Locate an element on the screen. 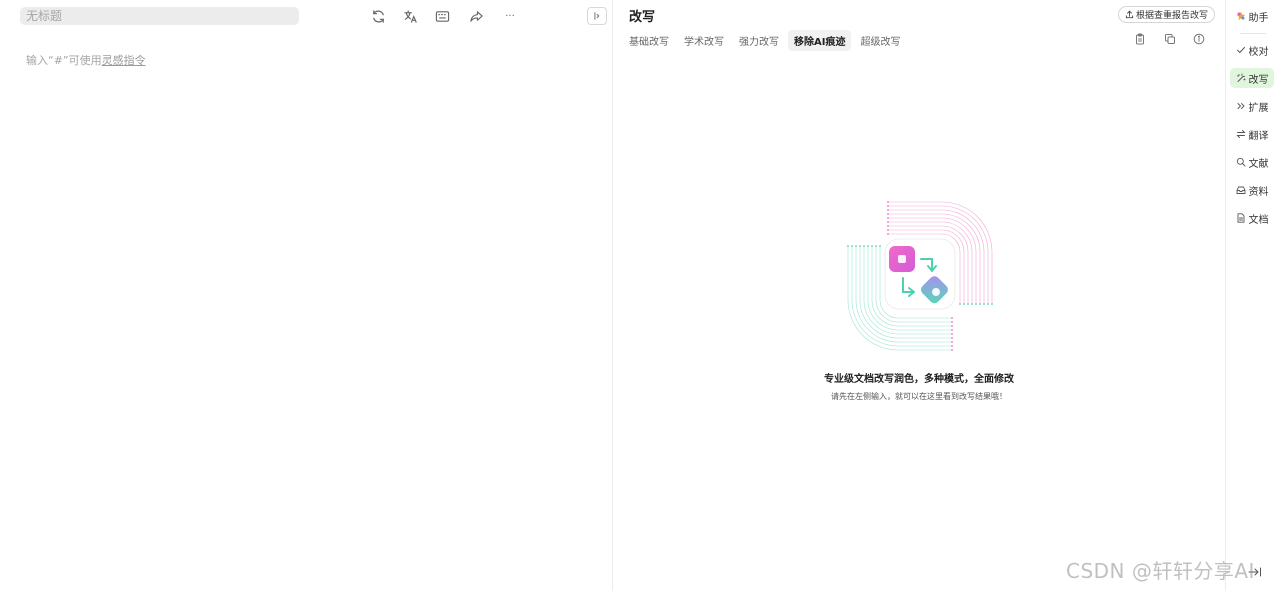 Image resolution: width=1280 pixels, height=591 pixels. clipboard-icon is located at coordinates (1140, 39).